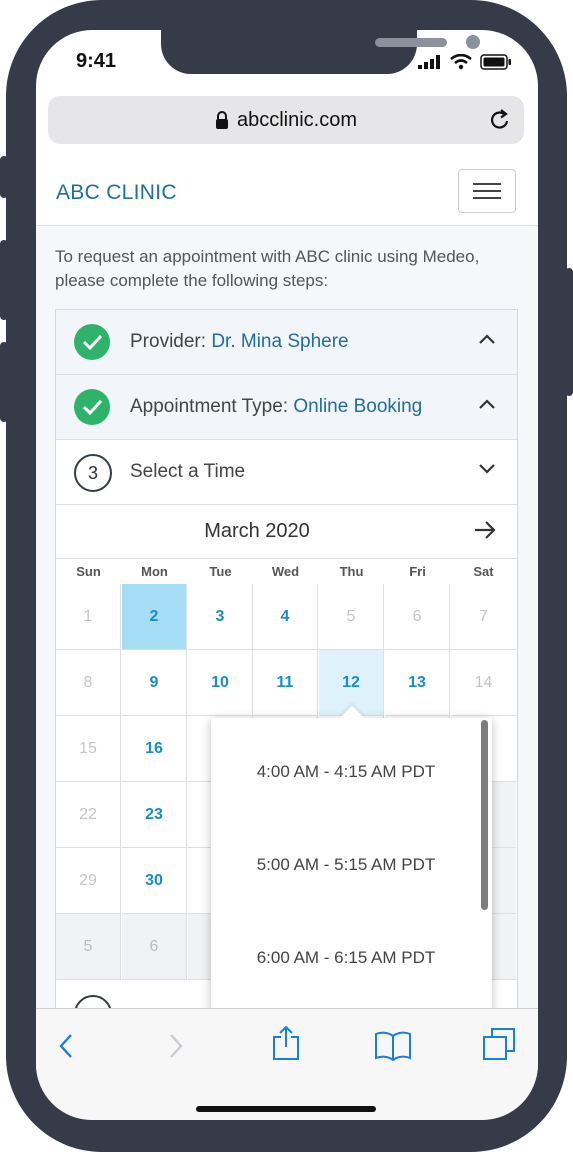 The width and height of the screenshot is (573, 1152). What do you see at coordinates (417, 683) in the screenshot?
I see `calendar-day: 13` at bounding box center [417, 683].